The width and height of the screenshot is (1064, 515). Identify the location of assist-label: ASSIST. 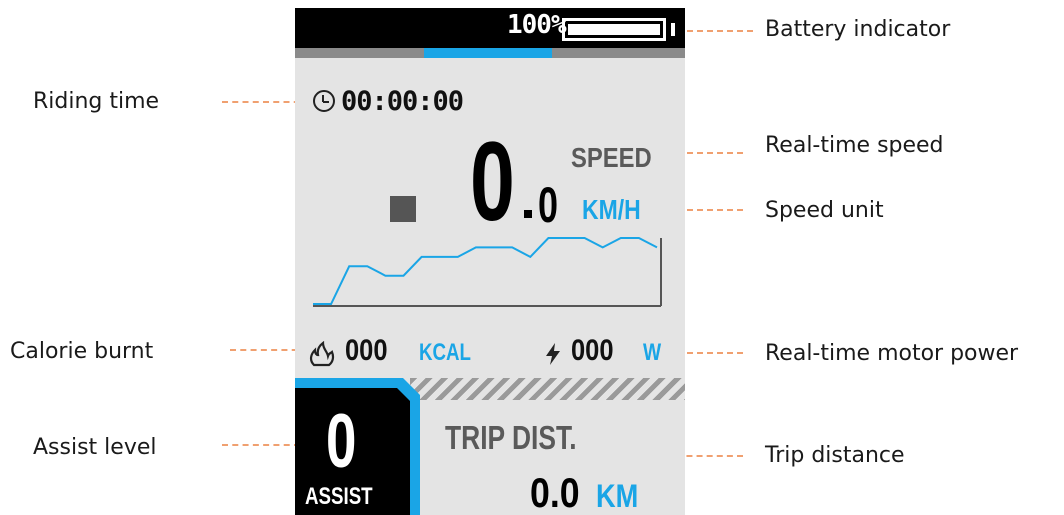
(339, 496).